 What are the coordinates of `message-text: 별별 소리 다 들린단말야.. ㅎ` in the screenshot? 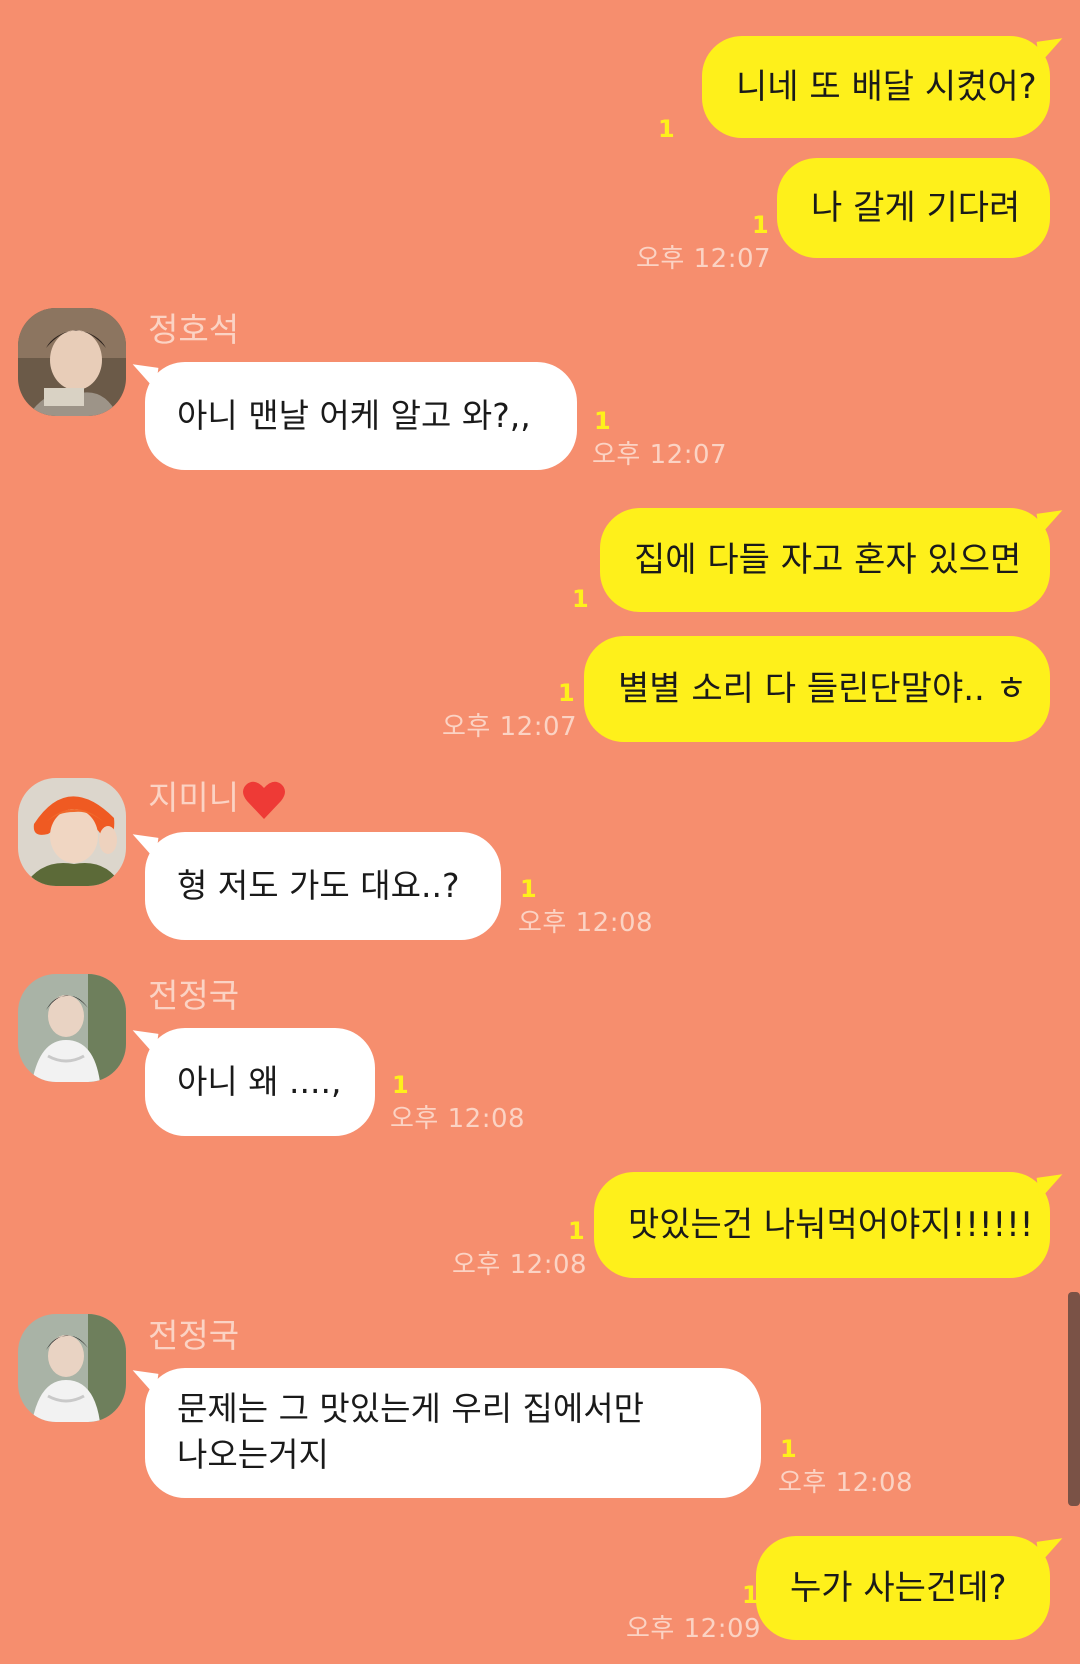 It's located at (822, 689).